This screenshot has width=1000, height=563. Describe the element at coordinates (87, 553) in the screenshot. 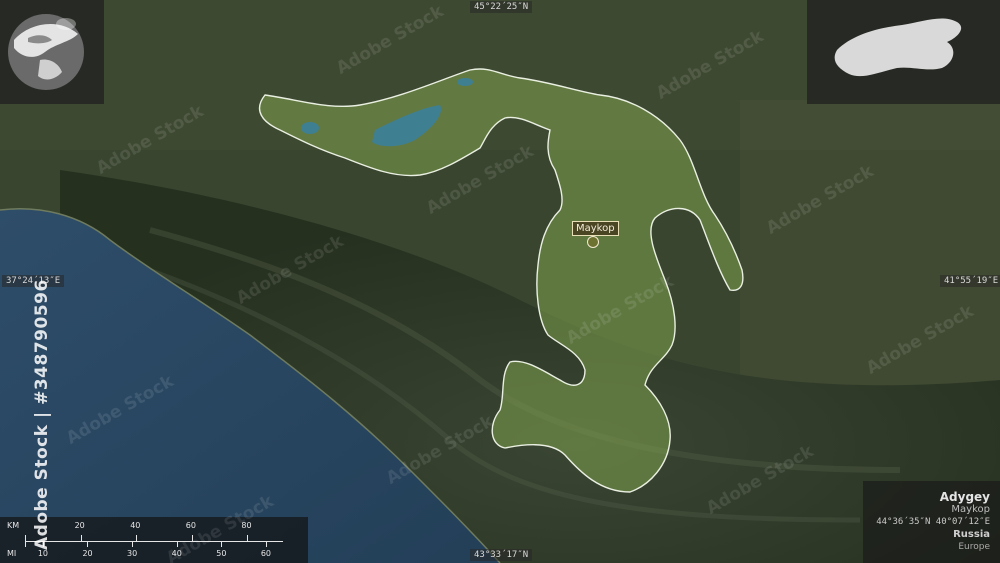

I see `scale-mi-tick: 20` at that location.